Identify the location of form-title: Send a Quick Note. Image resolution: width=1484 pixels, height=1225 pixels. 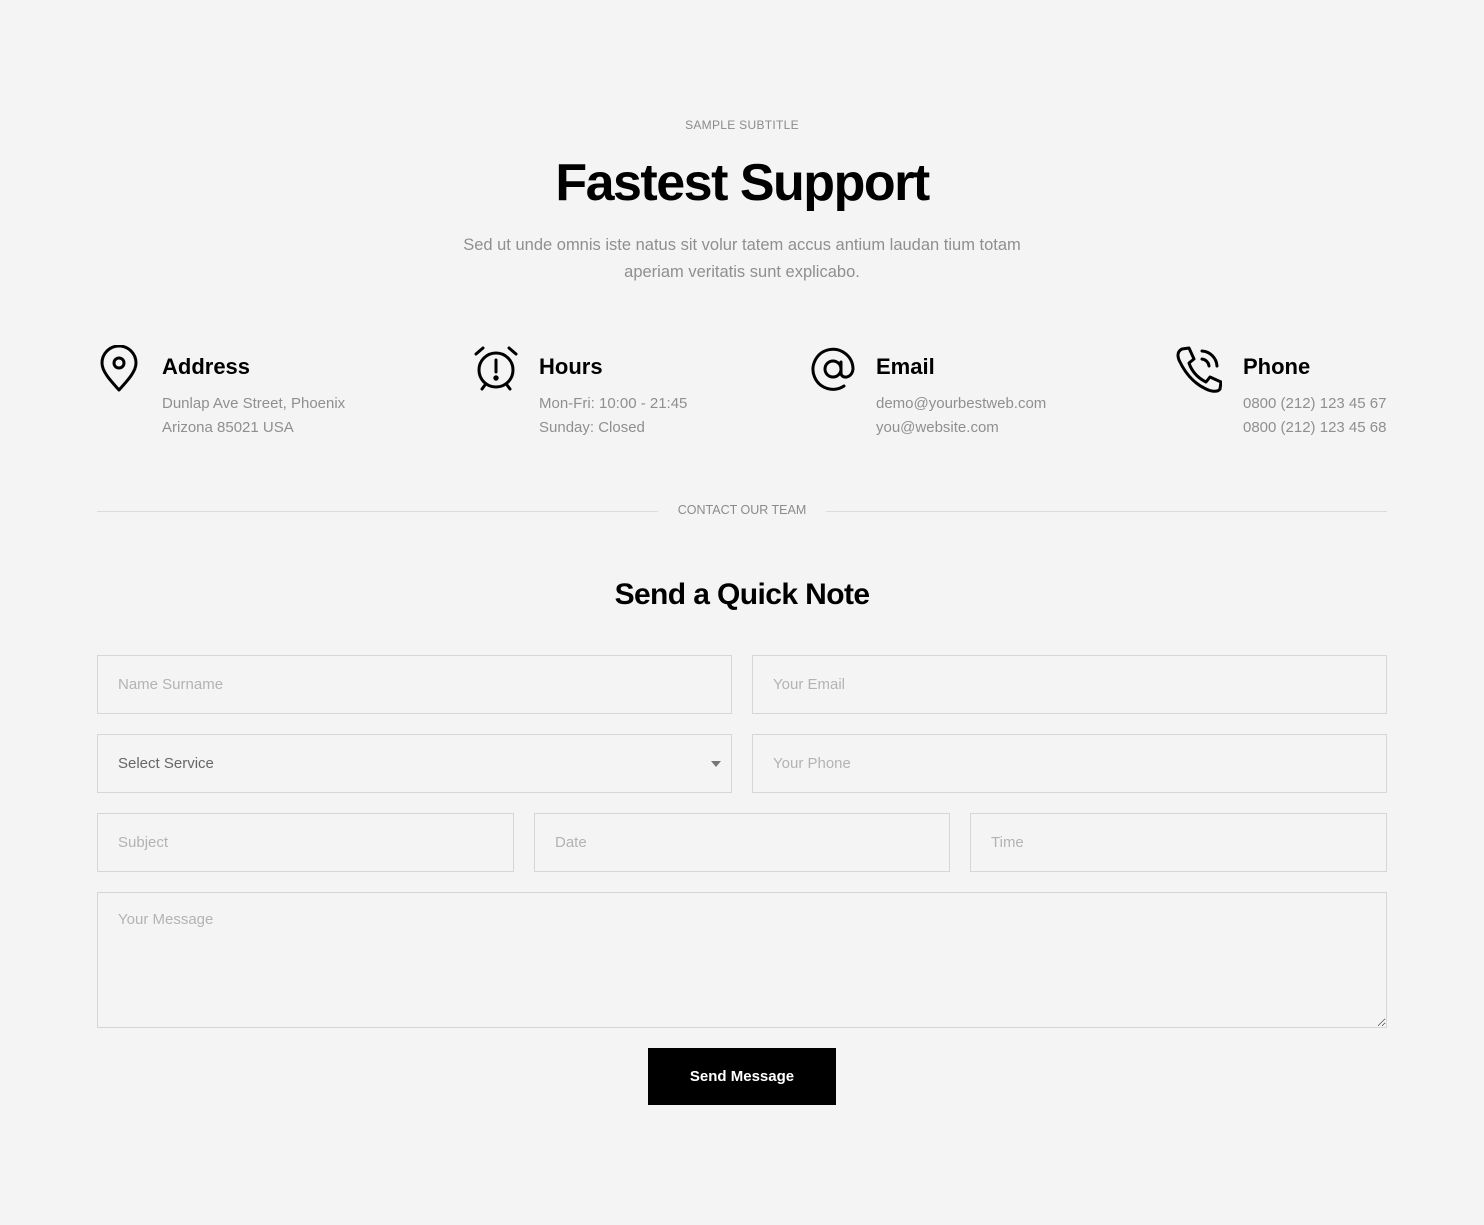
(742, 594).